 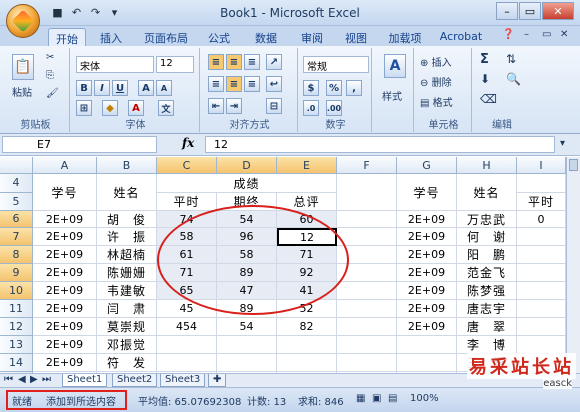 I want to click on page-layout-view-icon: ▣, so click(x=376, y=398).